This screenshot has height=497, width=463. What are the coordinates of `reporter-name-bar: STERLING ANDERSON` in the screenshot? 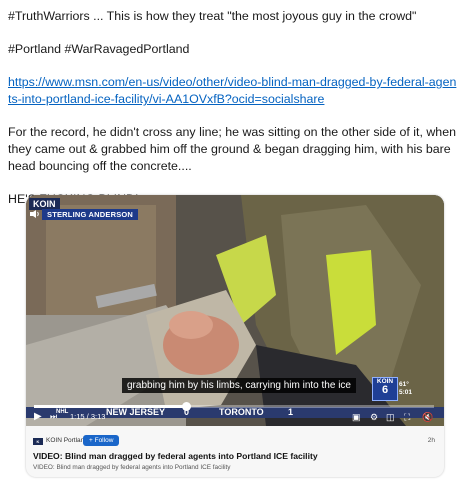 It's located at (90, 214).